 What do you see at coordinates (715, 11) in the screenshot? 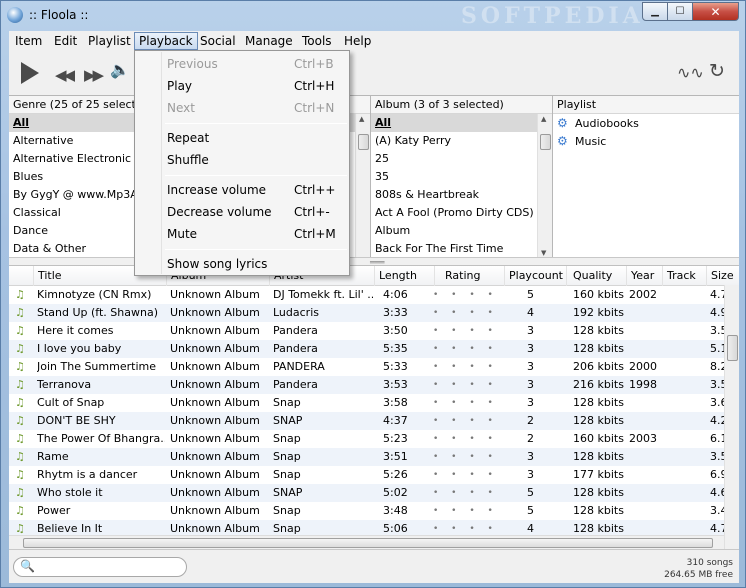
I see `close-button: ✕` at bounding box center [715, 11].